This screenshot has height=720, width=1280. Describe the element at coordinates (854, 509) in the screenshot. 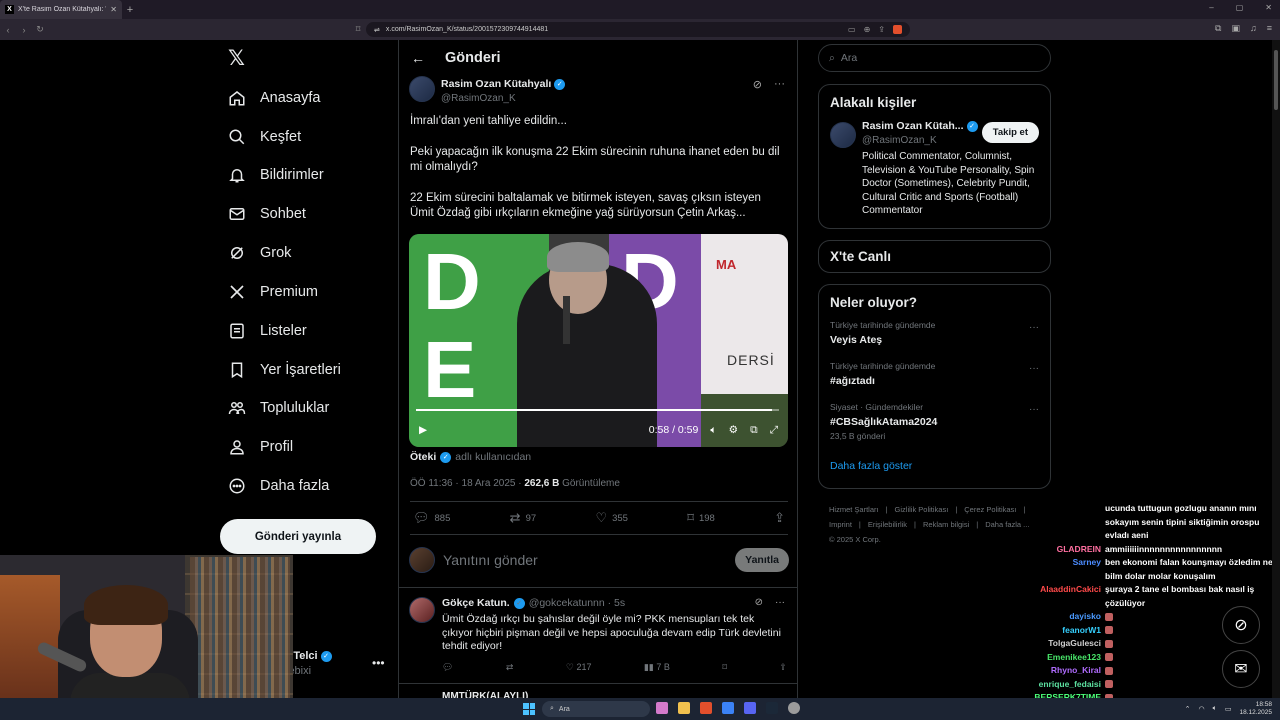

I see `footer-link: Hizmet Şartları` at that location.